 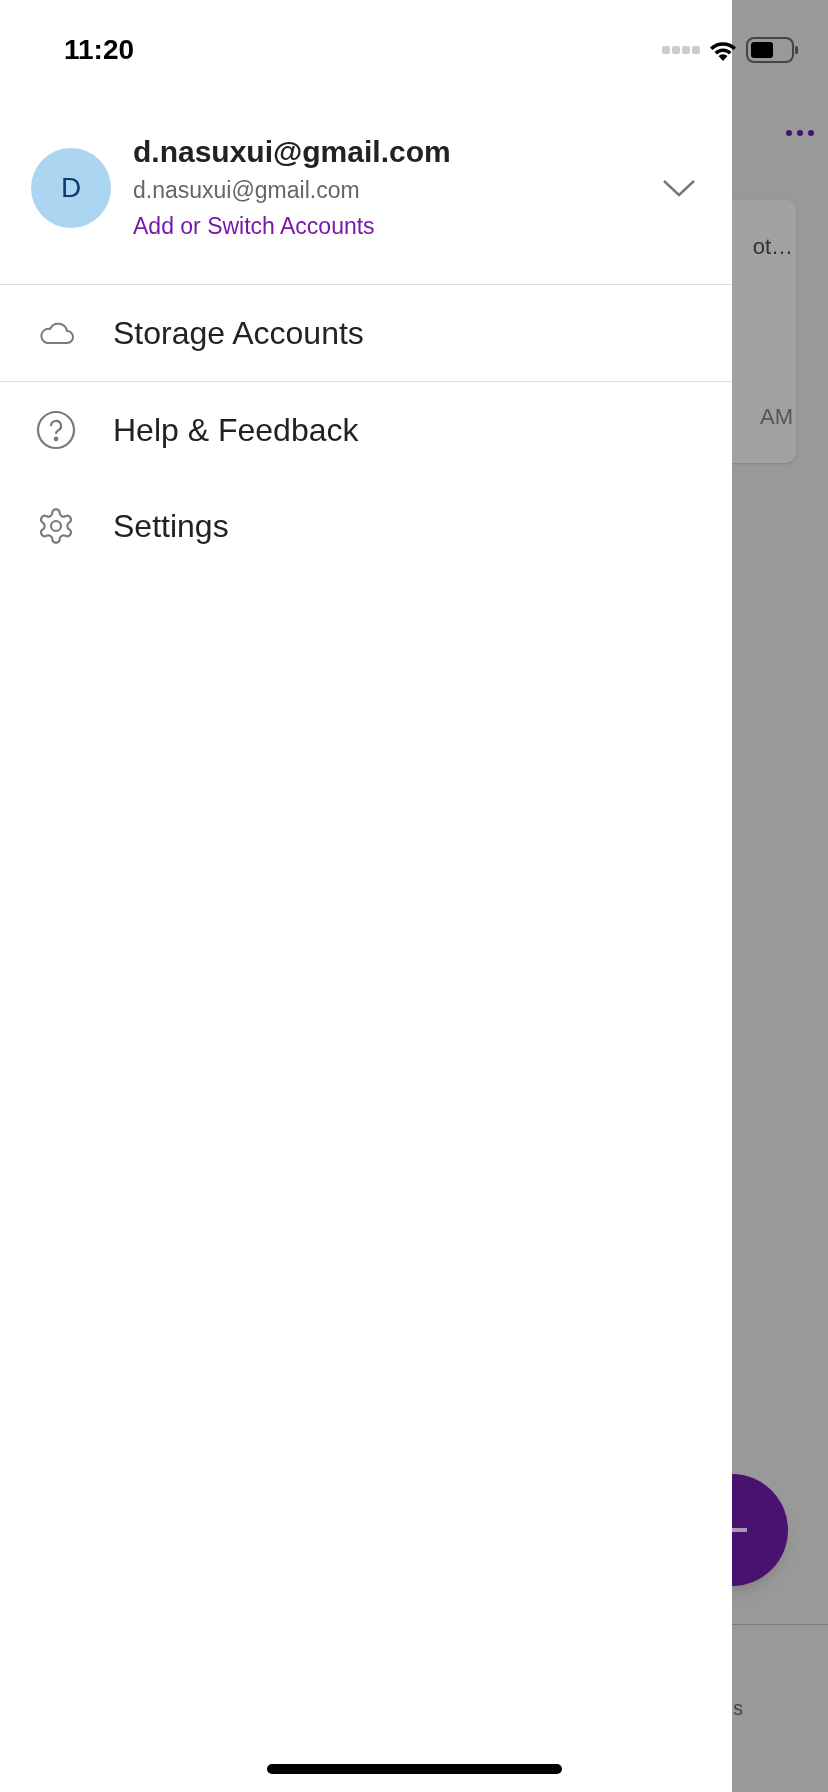 I want to click on menu-item: Storage Accounts, so click(x=366, y=333).